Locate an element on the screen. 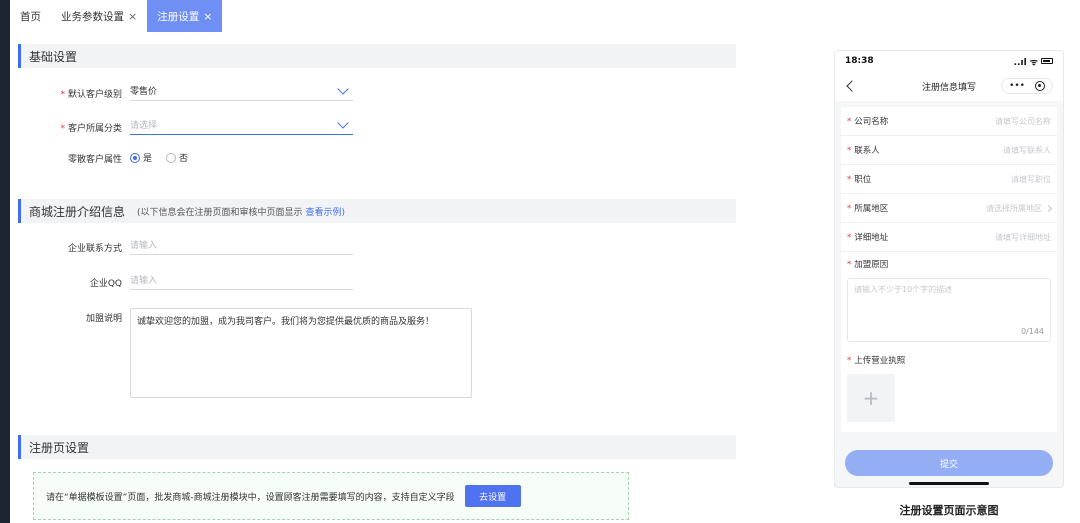 This screenshot has width=1080, height=523. contact-label: 企业联系方式 is located at coordinates (94, 249).